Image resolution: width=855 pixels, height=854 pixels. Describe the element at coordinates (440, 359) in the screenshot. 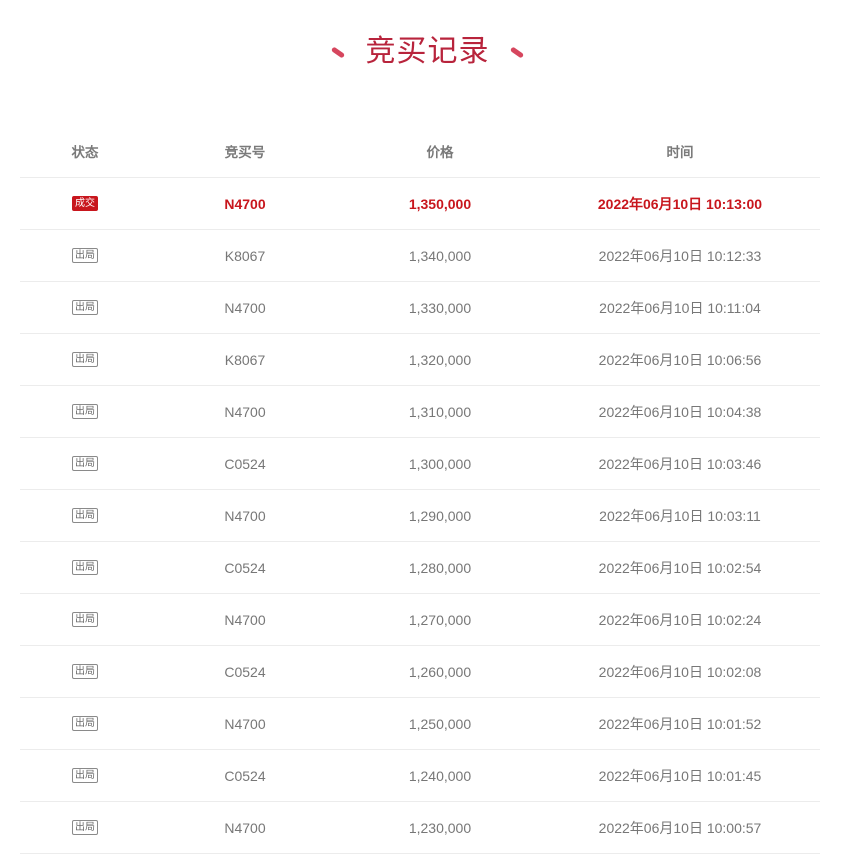

I see `price-cell: 1,320,000` at that location.